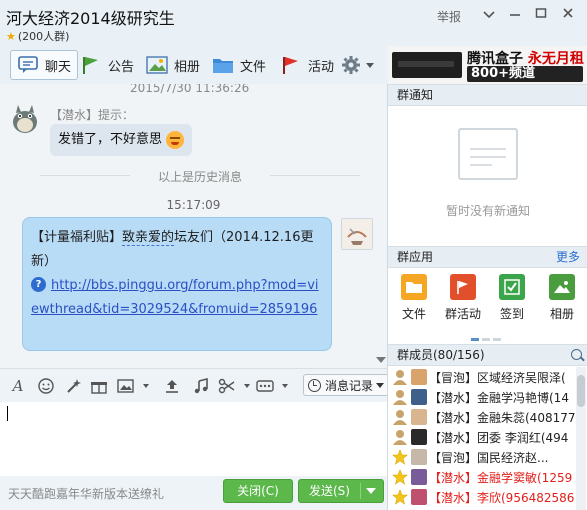  I want to click on tab-announcement-label: 公告, so click(121, 67).